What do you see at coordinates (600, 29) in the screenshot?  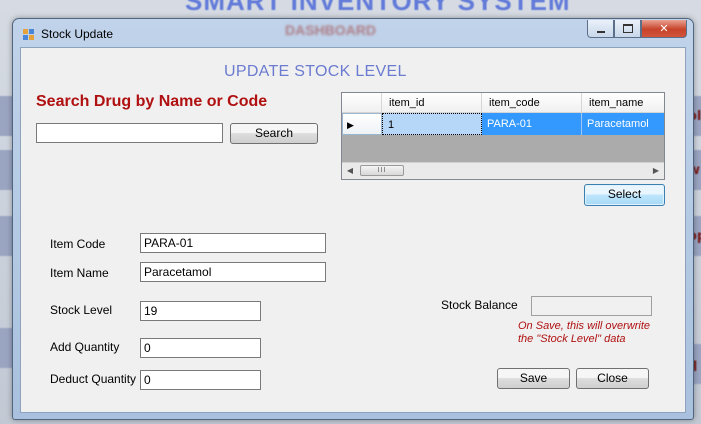 I see `minimize-button` at bounding box center [600, 29].